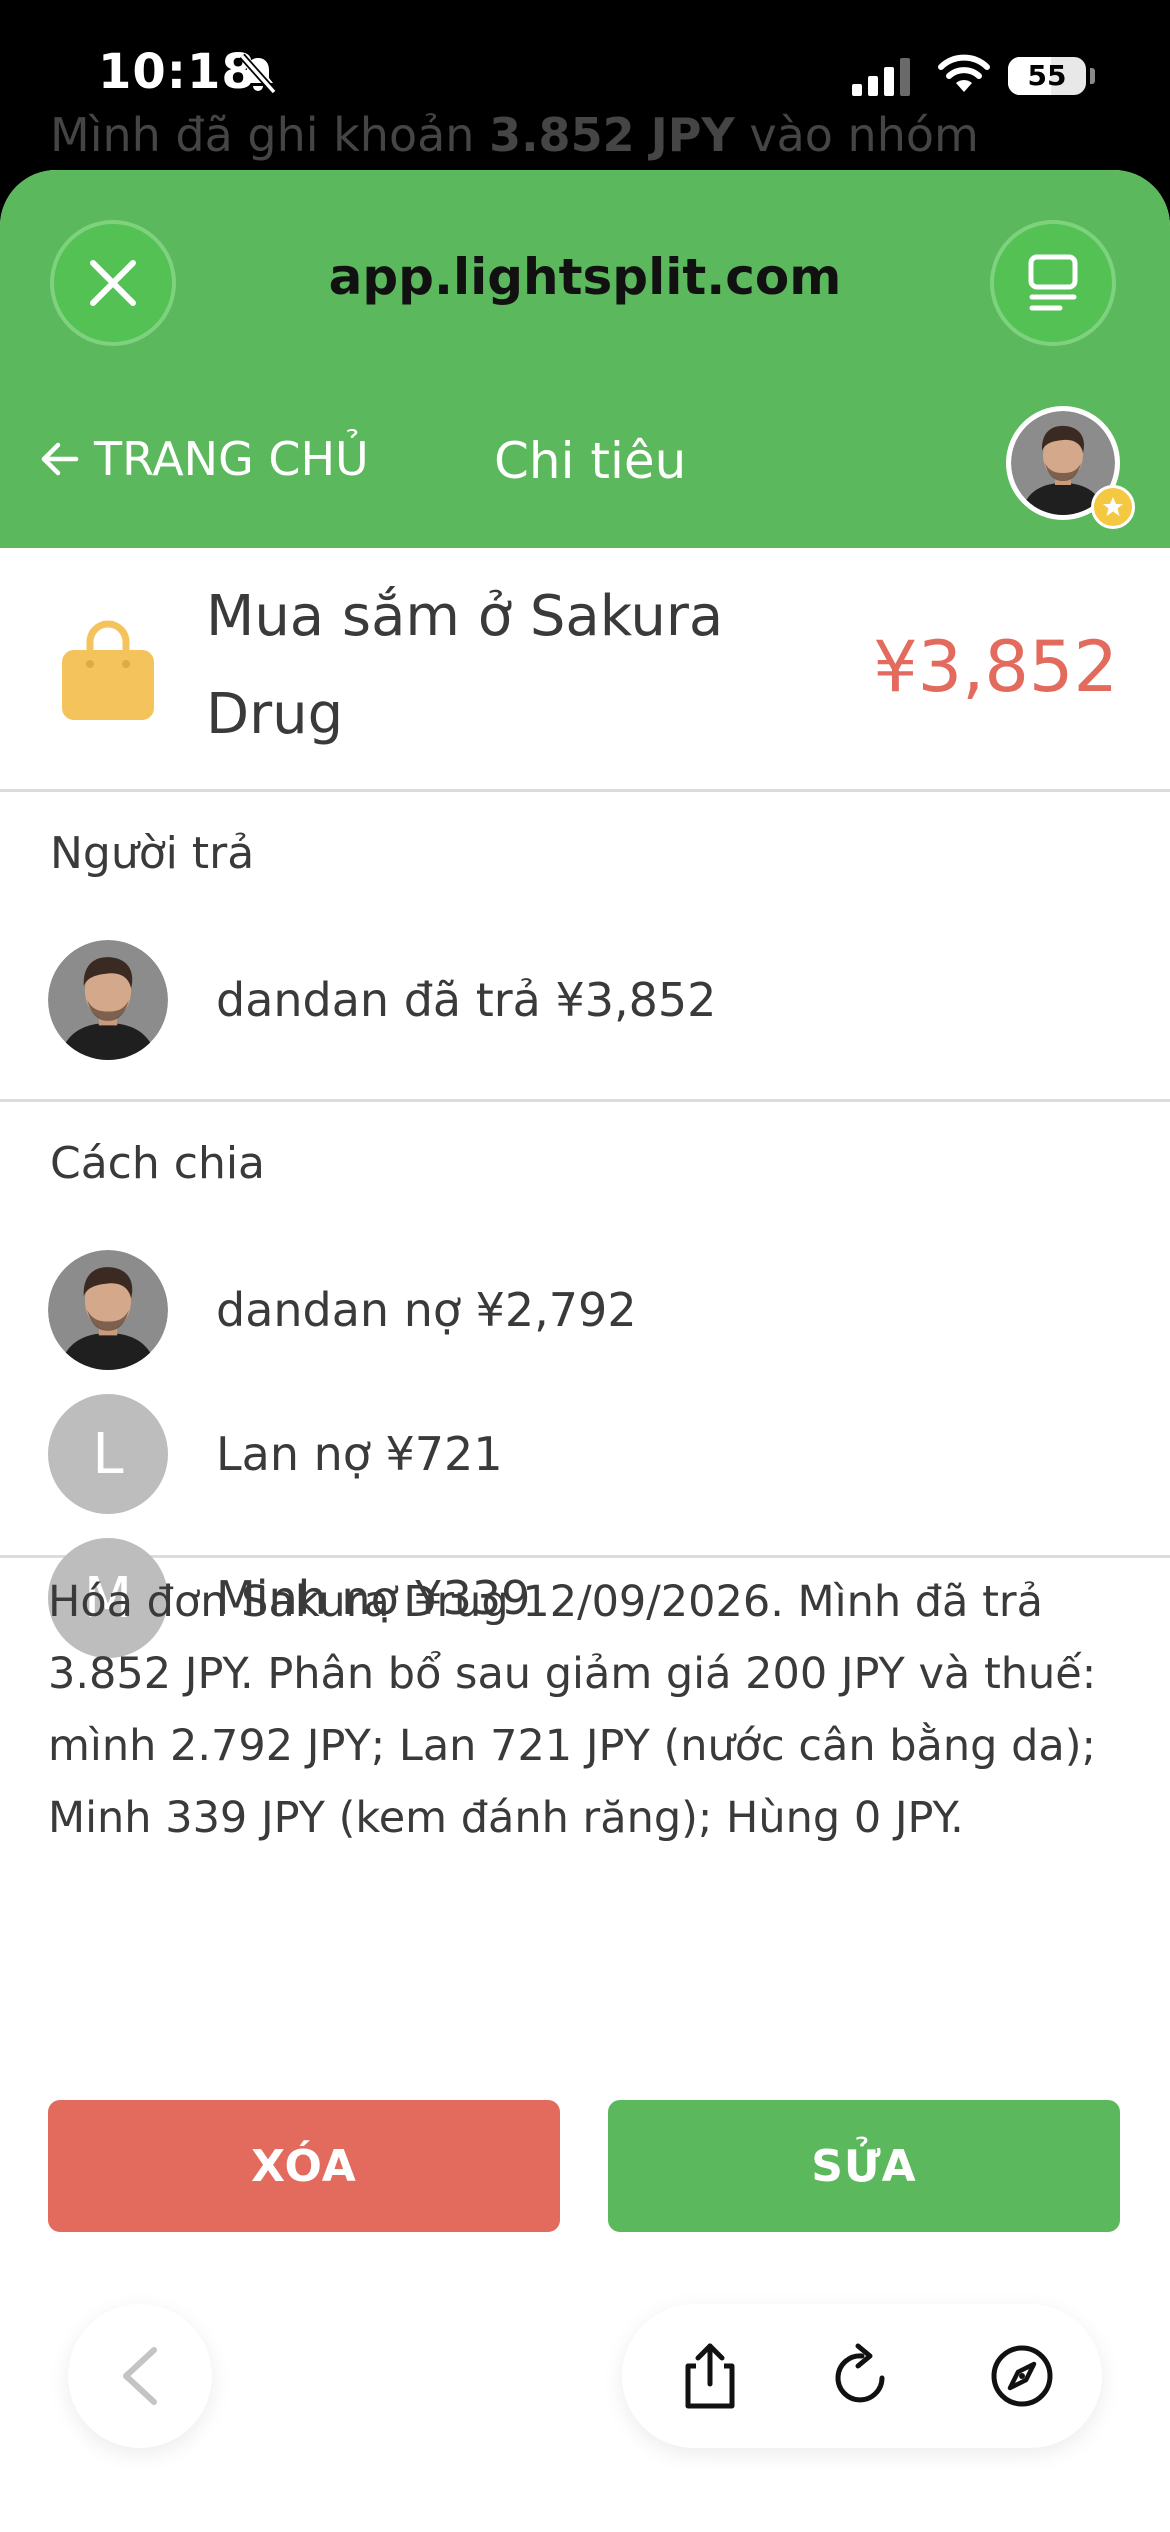 This screenshot has width=1170, height=2532. I want to click on payer-section: Người trả dandan đã trả ¥3,852, so click(585, 947).